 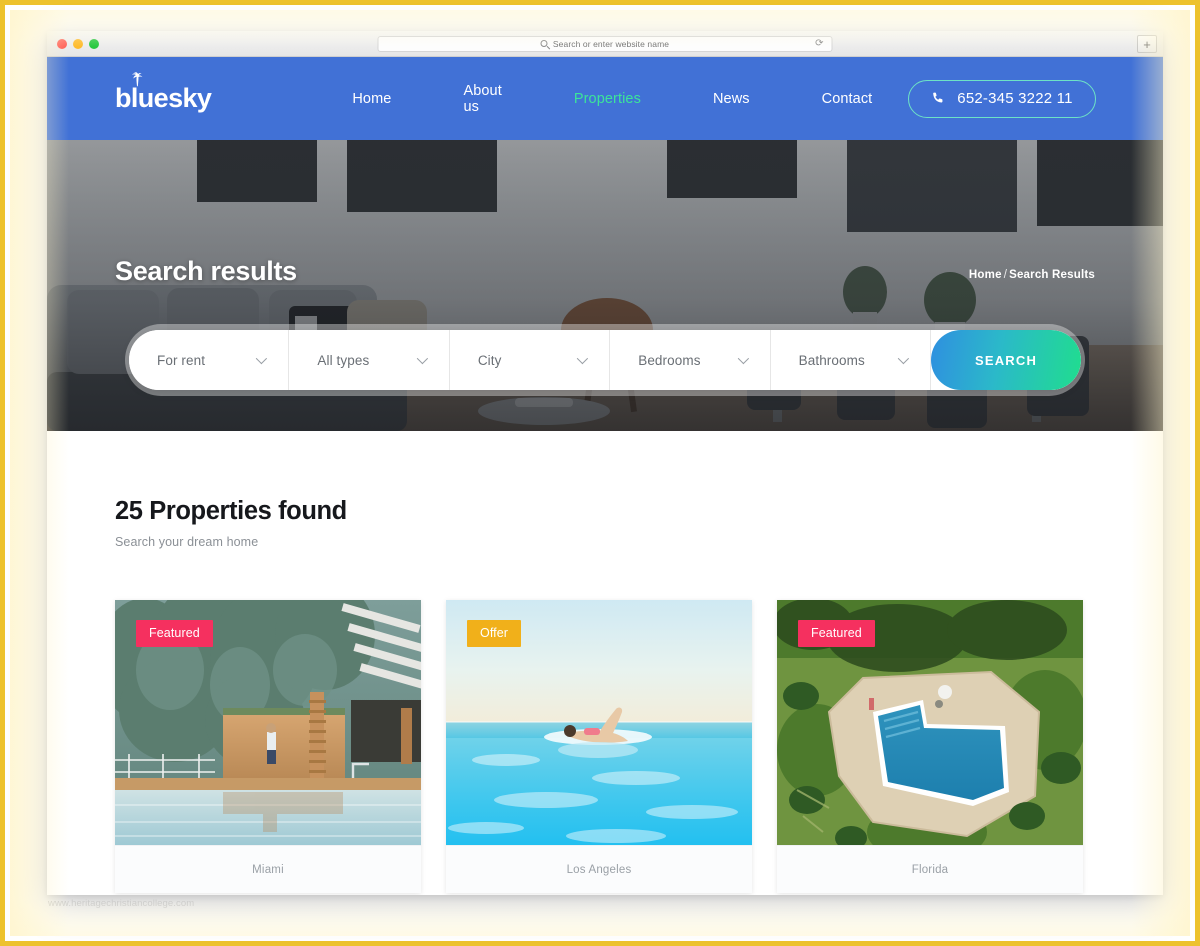 What do you see at coordinates (611, 43) in the screenshot?
I see `address-bar-placeholder: Search or enter website name` at bounding box center [611, 43].